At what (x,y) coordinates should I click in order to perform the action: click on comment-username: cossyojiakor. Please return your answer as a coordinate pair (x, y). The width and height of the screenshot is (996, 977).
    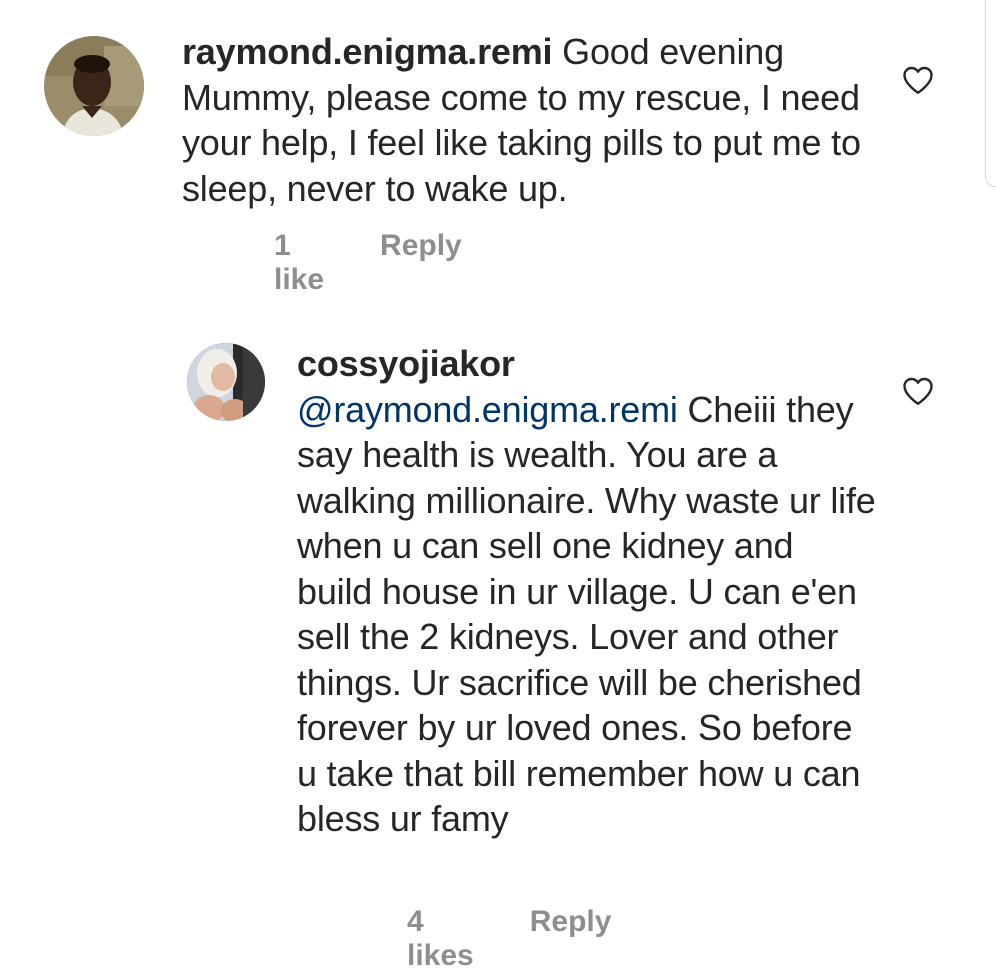
    Looking at the image, I should click on (406, 363).